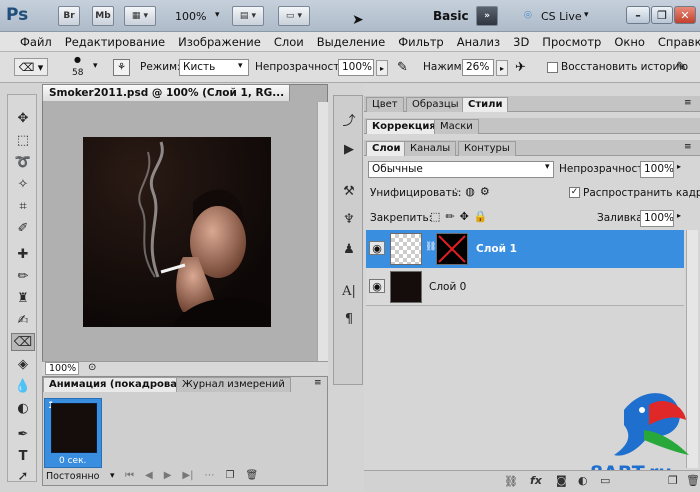 The height and width of the screenshot is (492, 700). Describe the element at coordinates (77, 73) in the screenshot. I see `brush-size-value: 58` at that location.